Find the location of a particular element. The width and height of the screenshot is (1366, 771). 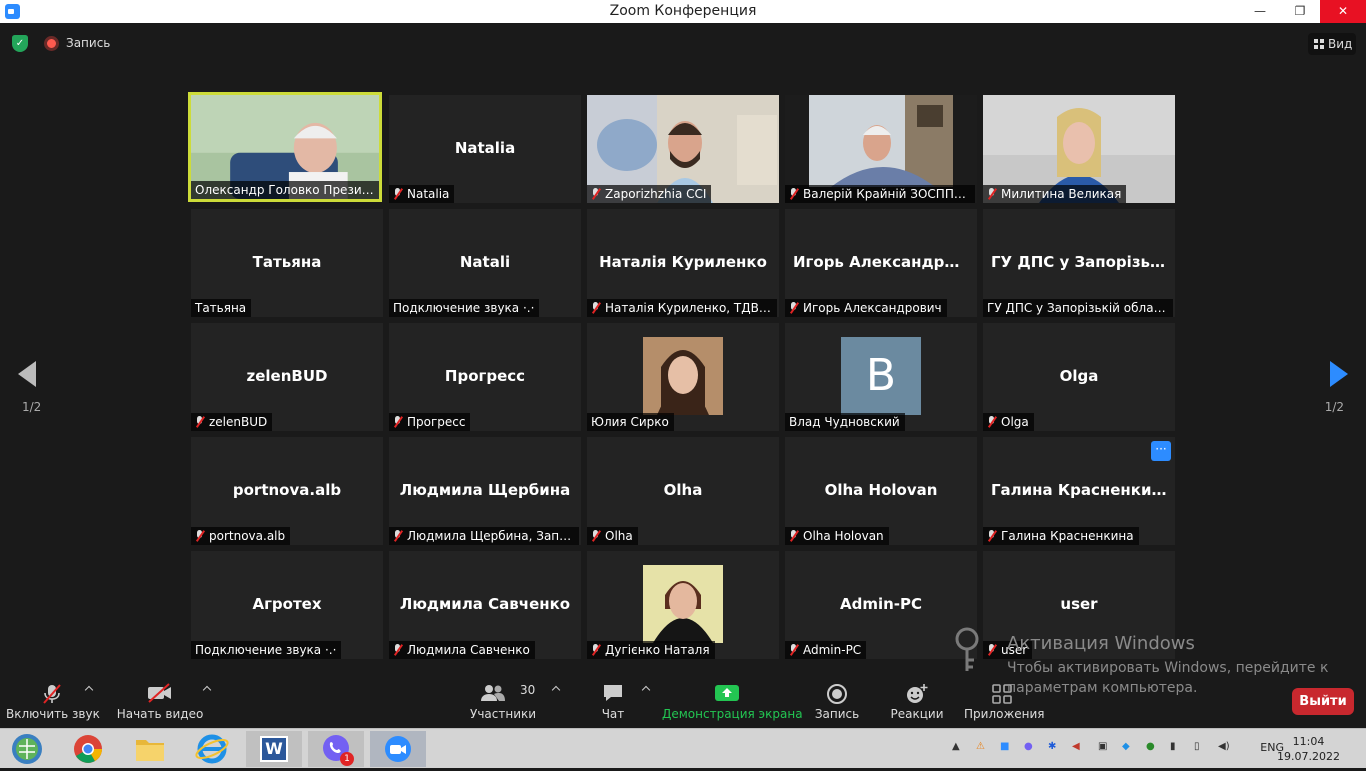

record-label: Запись is located at coordinates (837, 714).